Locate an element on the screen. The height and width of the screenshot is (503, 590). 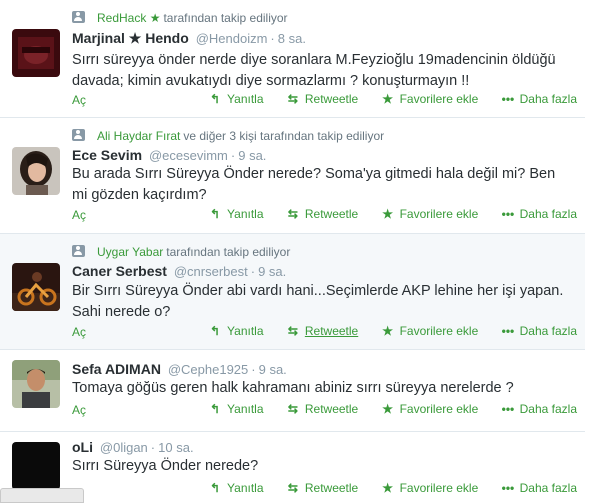
author-name: Sefa ADIMAN is located at coordinates (116, 369).